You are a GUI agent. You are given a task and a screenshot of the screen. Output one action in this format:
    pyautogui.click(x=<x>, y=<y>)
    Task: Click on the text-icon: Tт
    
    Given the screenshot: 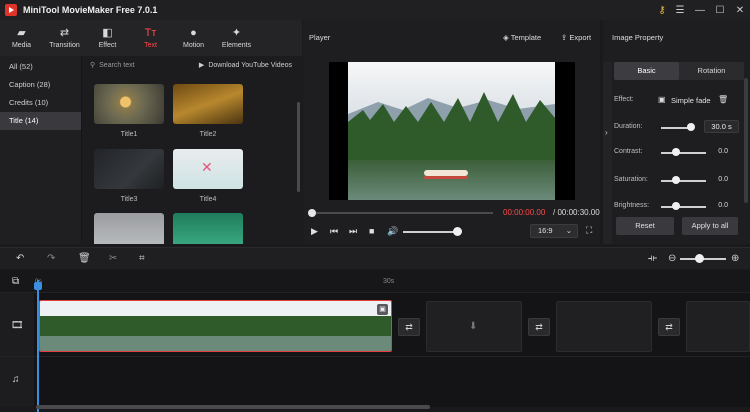 What is the action you would take?
    pyautogui.click(x=150, y=32)
    